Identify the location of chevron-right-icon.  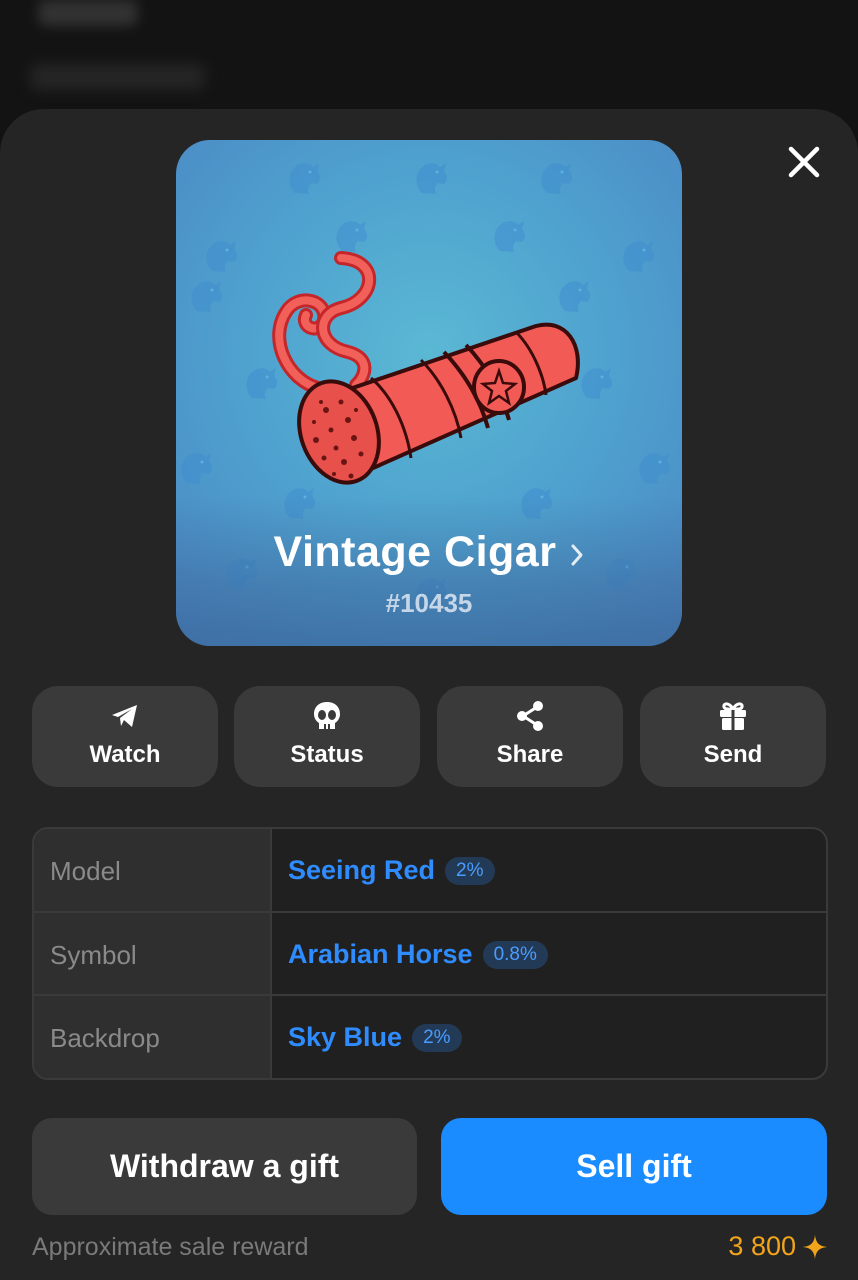
(577, 554).